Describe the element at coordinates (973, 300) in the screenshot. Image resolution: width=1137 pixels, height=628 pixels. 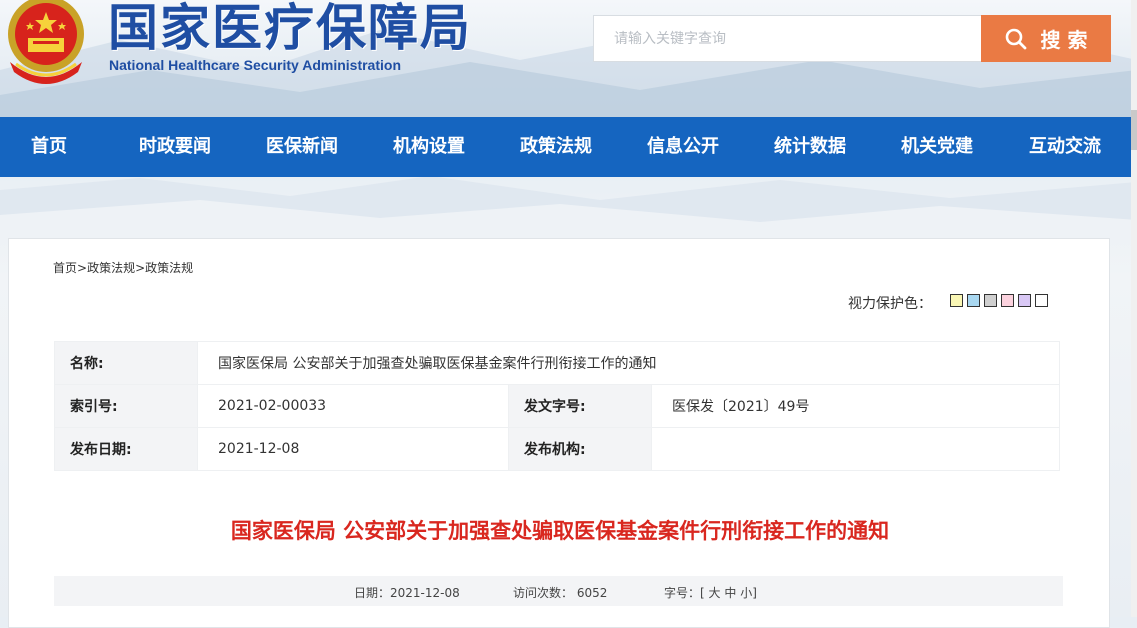
I see `swatch-blue` at that location.